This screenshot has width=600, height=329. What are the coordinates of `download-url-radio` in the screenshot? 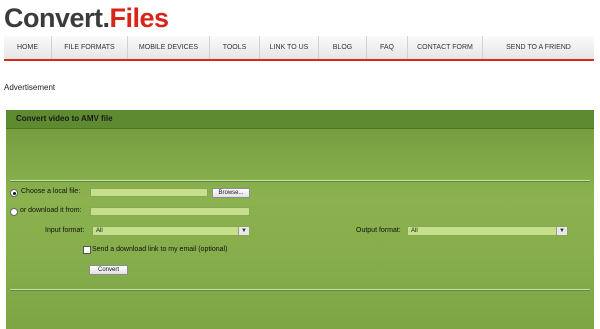 It's located at (14, 212).